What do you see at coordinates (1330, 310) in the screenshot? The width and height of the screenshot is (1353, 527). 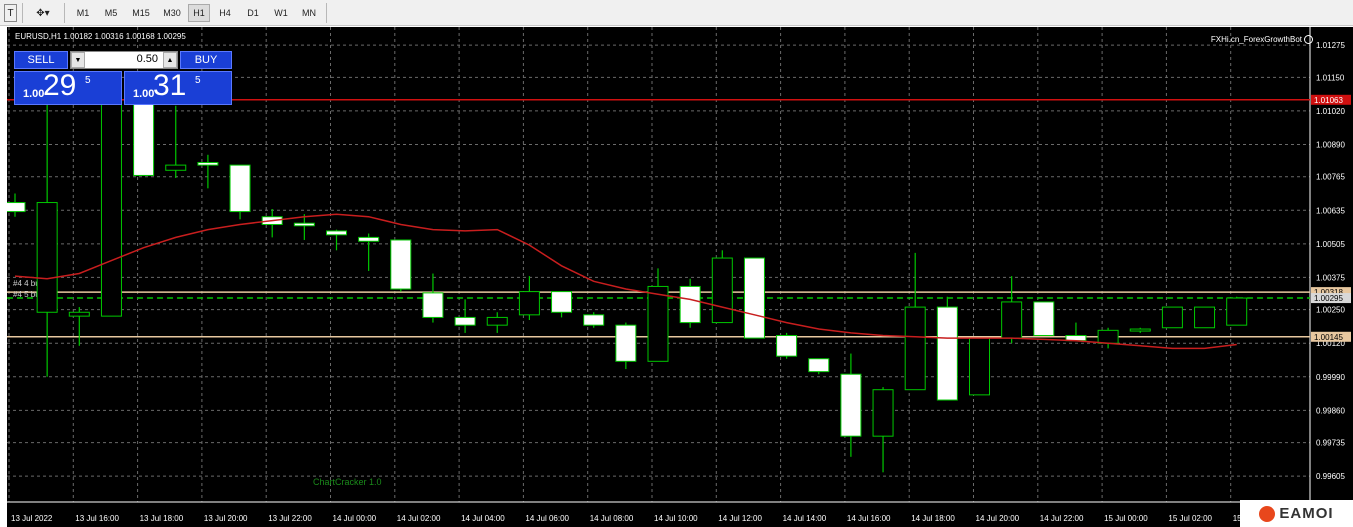 I see `price-axis-label: 1.00250` at bounding box center [1330, 310].